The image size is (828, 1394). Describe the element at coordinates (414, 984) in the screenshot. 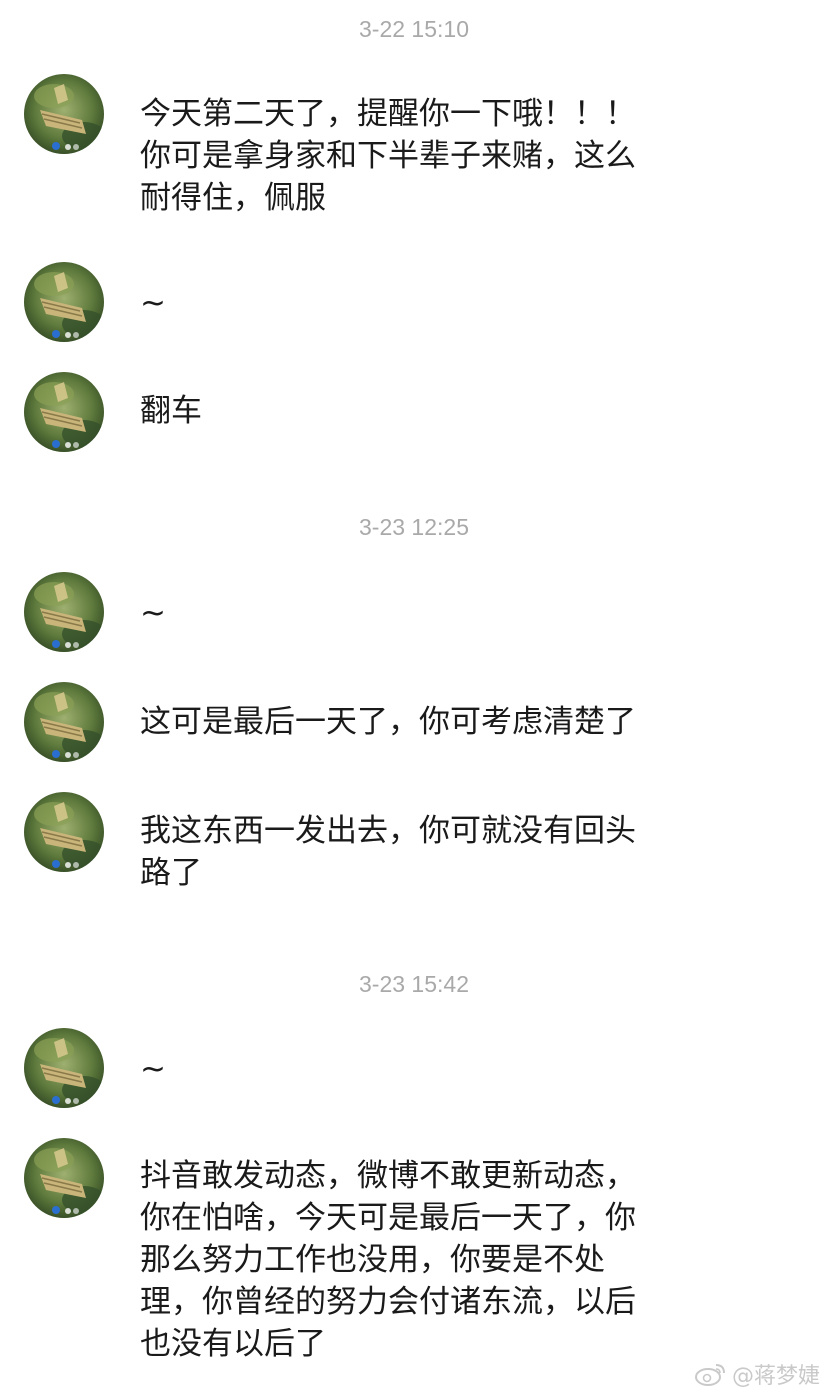

I see `timestamp: 3-23 15:42` at that location.